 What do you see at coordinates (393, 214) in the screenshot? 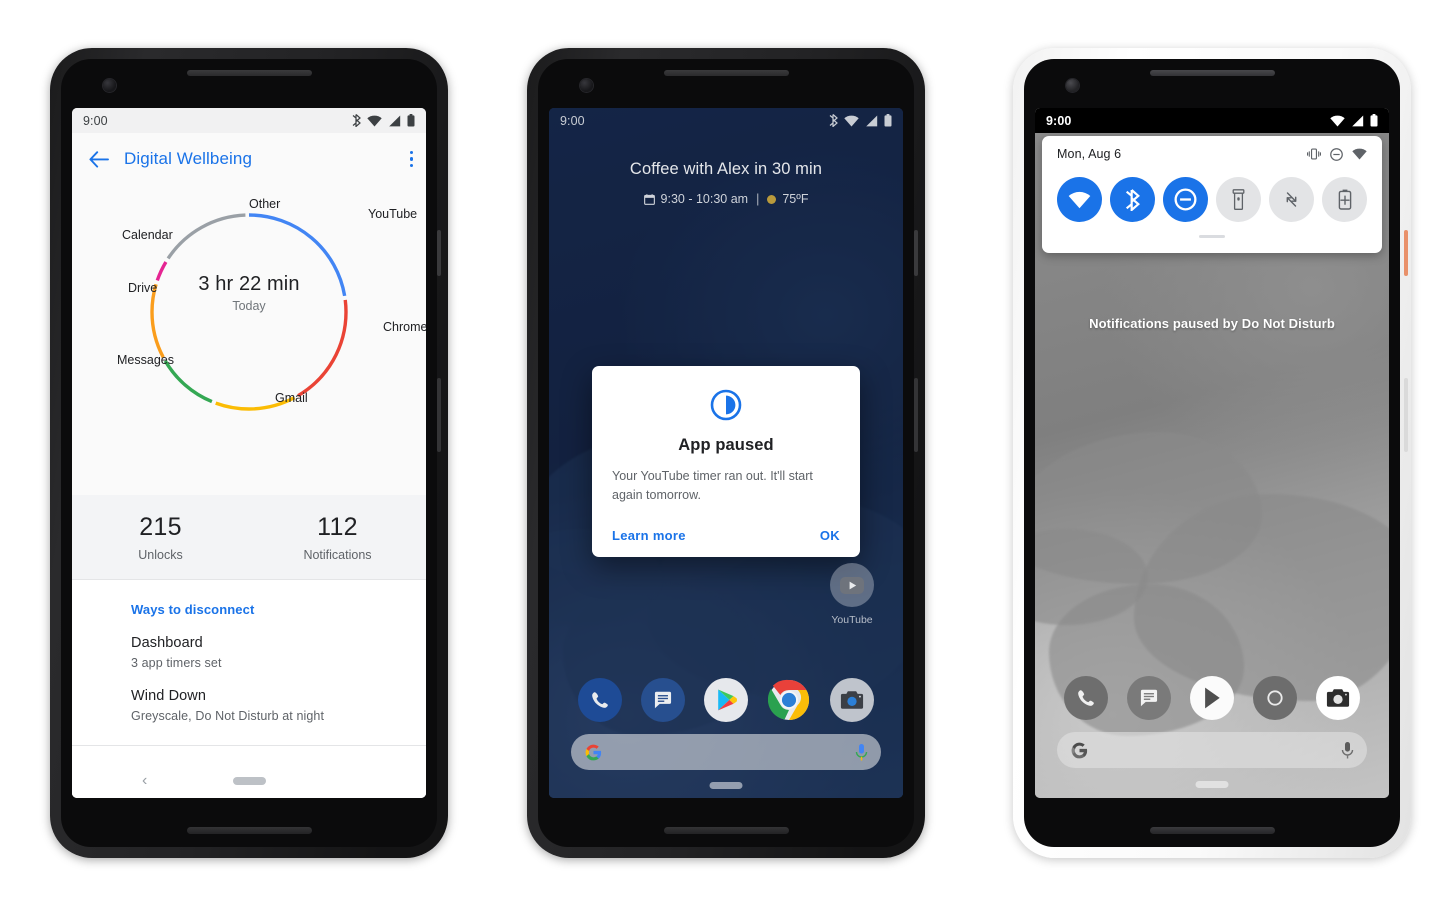
I see `chart-label-youtube: YouTube` at bounding box center [393, 214].